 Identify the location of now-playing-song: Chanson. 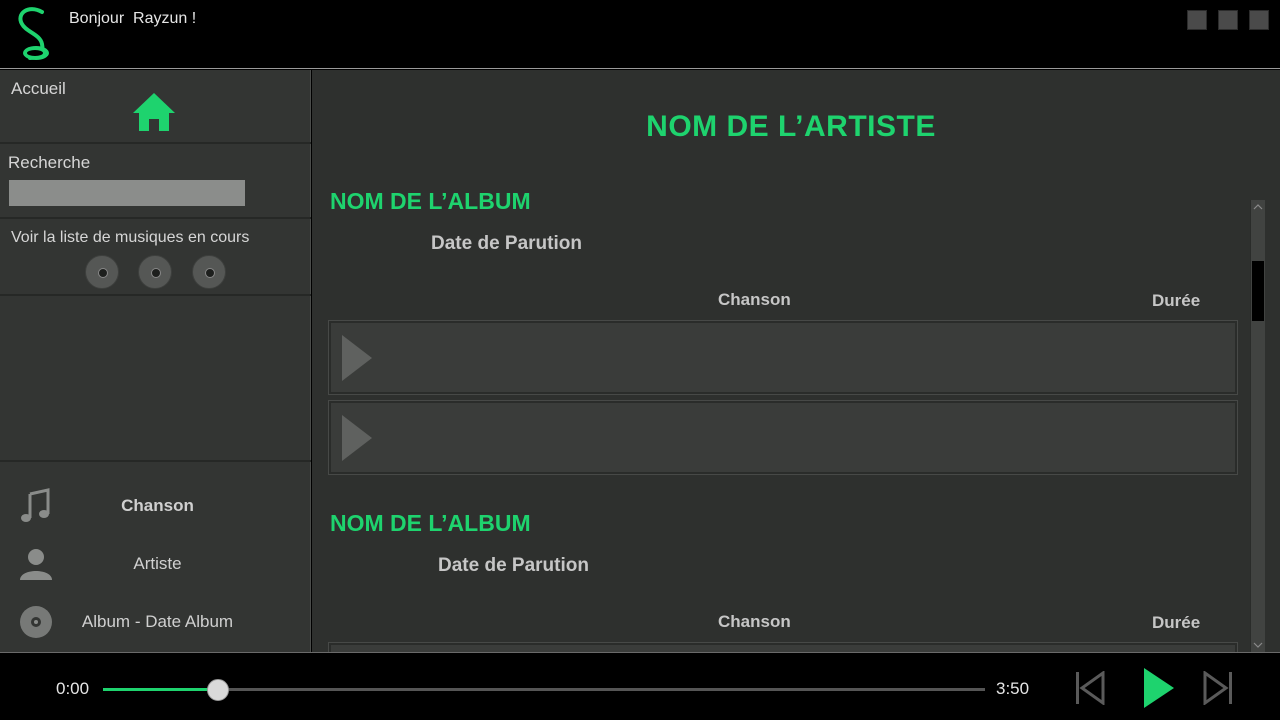
(155, 506).